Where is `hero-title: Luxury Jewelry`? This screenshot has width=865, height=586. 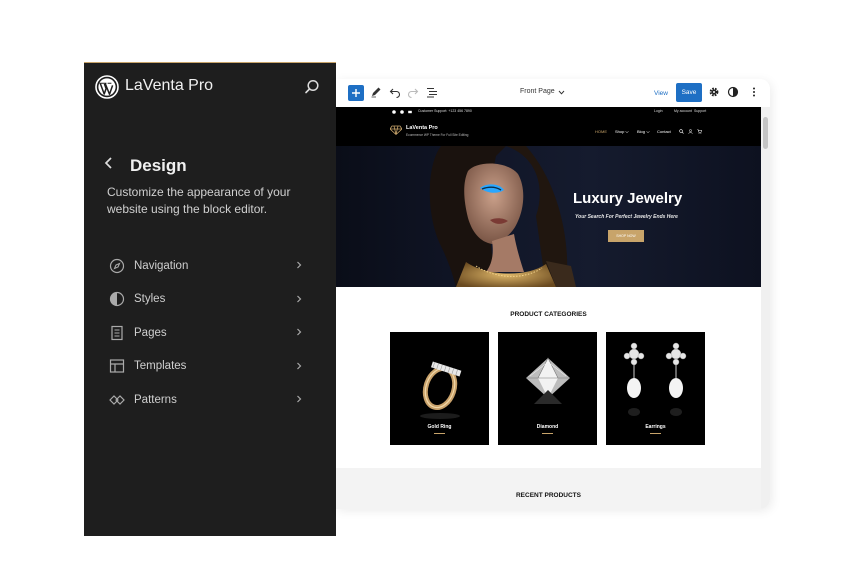
hero-title: Luxury Jewelry is located at coordinates (628, 198).